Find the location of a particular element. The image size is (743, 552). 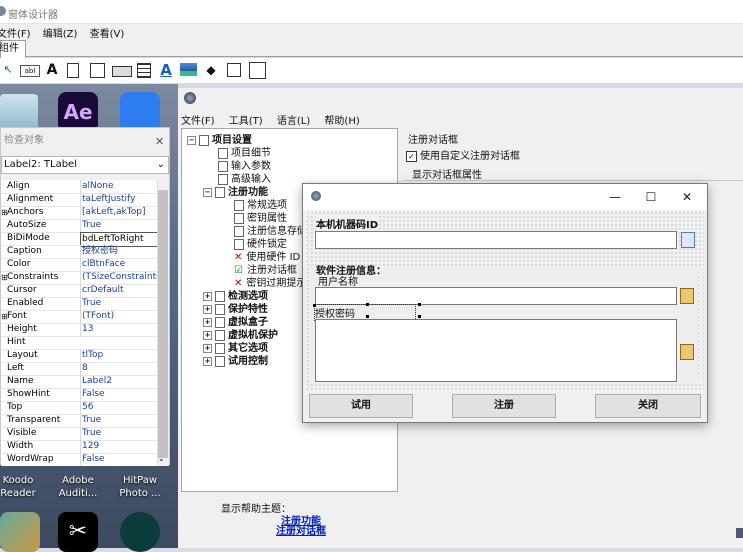

app-menu-help: 帮助(H) is located at coordinates (341, 121).